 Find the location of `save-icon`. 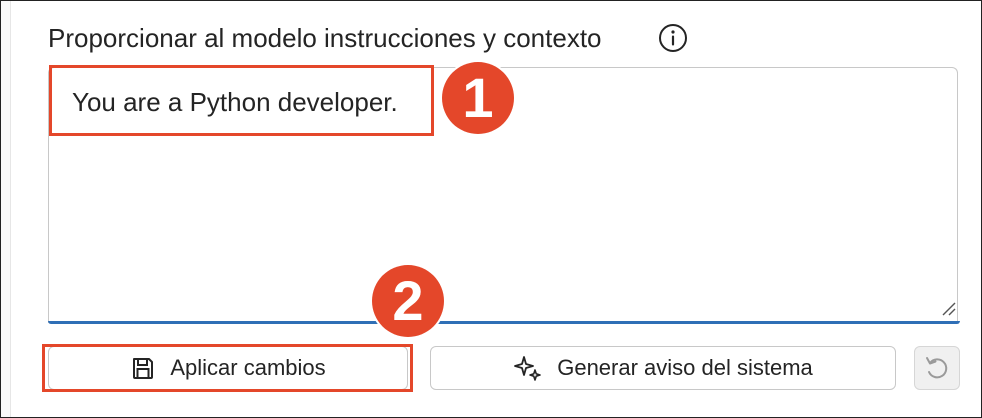

save-icon is located at coordinates (143, 368).